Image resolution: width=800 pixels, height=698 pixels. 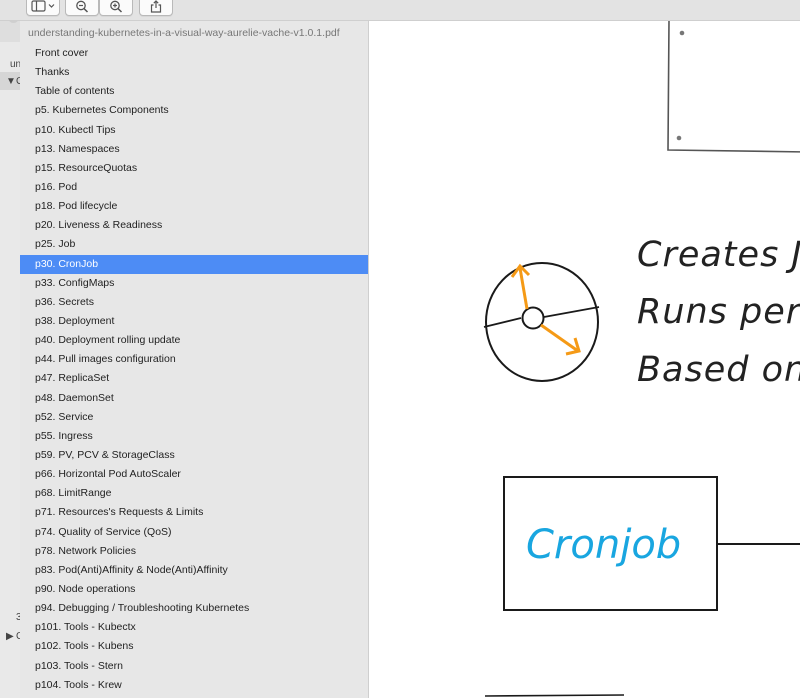 I want to click on disclosure-triangle-icon: ▶, so click(x=10, y=636).